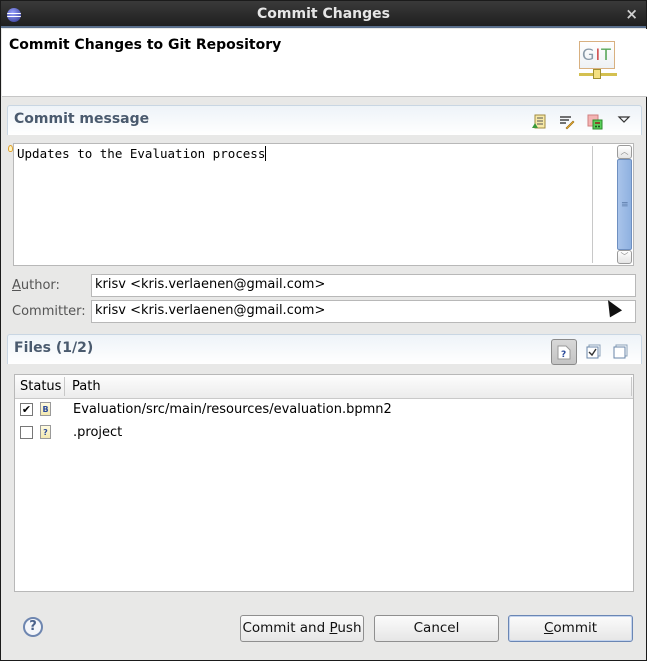 This screenshot has width=647, height=661. I want to click on title-bar: Commit Changes ×, so click(323, 14).